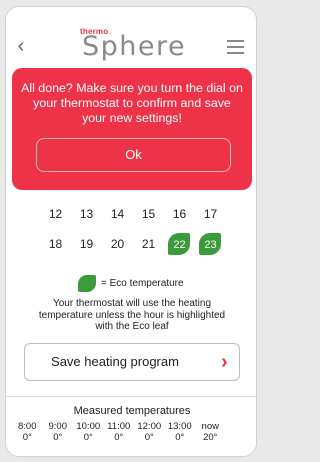 This screenshot has height=462, width=320. What do you see at coordinates (133, 155) in the screenshot?
I see `ok-button: Ok` at bounding box center [133, 155].